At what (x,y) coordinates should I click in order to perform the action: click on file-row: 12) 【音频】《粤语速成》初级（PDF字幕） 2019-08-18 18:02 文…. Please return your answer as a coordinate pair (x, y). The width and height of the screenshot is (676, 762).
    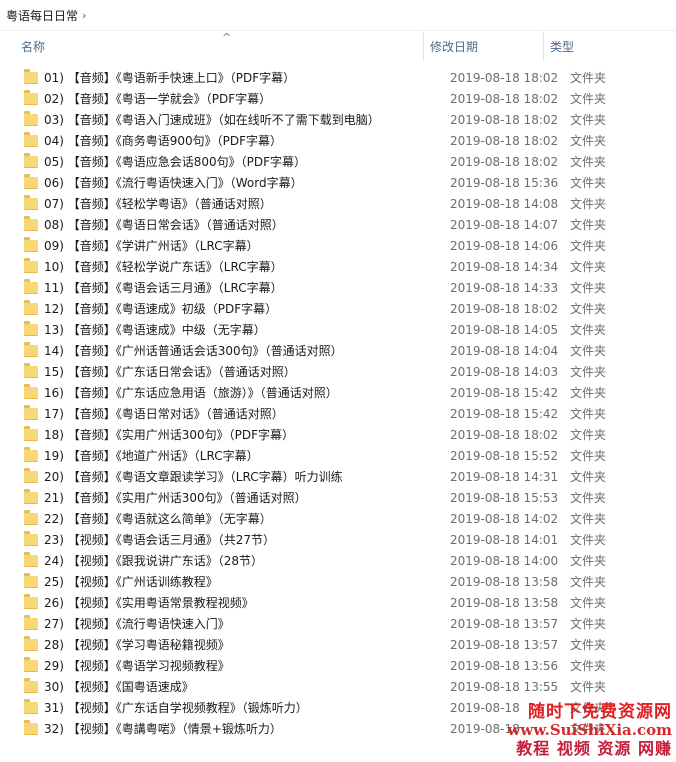
    Looking at the image, I should click on (338, 308).